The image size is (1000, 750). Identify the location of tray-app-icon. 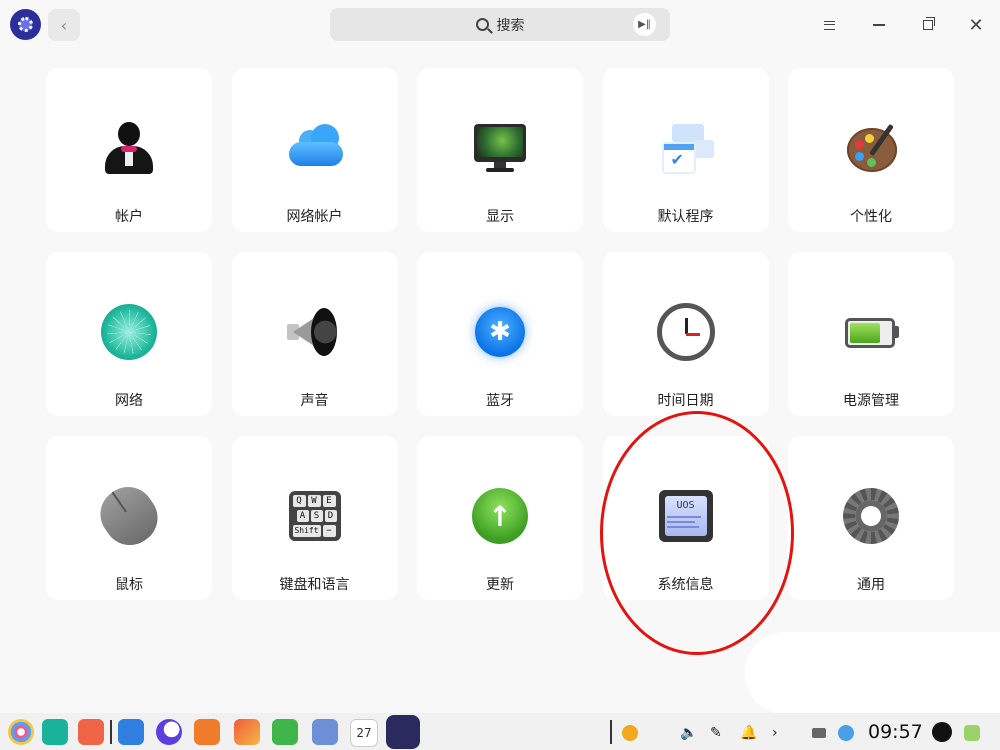
(972, 733).